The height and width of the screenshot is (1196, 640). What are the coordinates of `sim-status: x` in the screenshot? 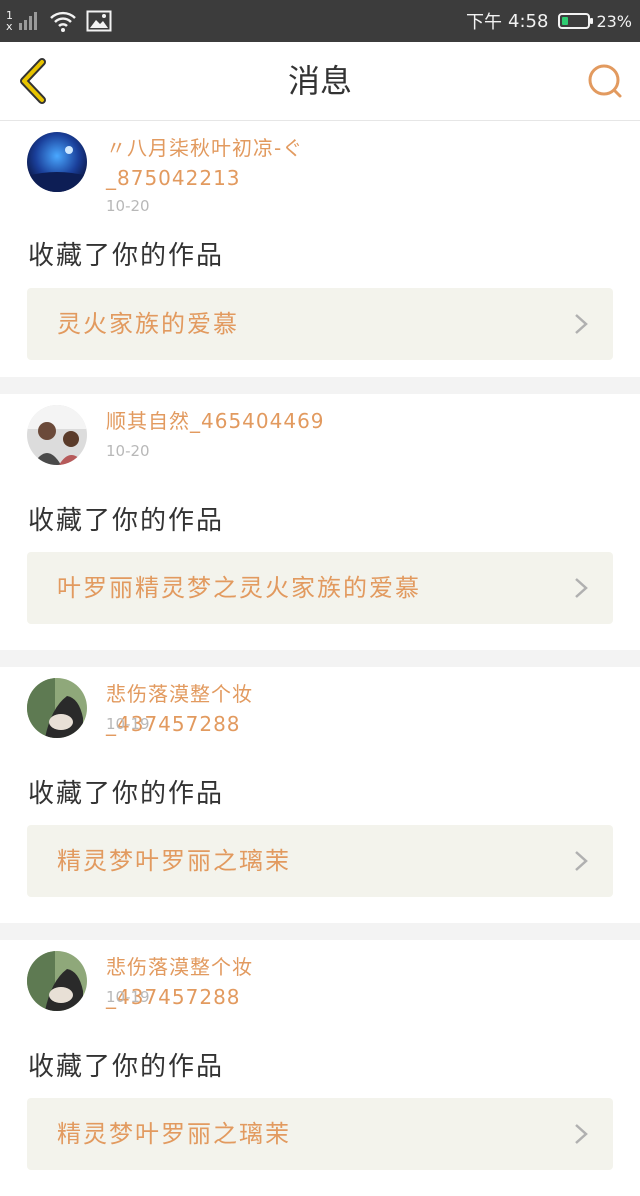 It's located at (9, 26).